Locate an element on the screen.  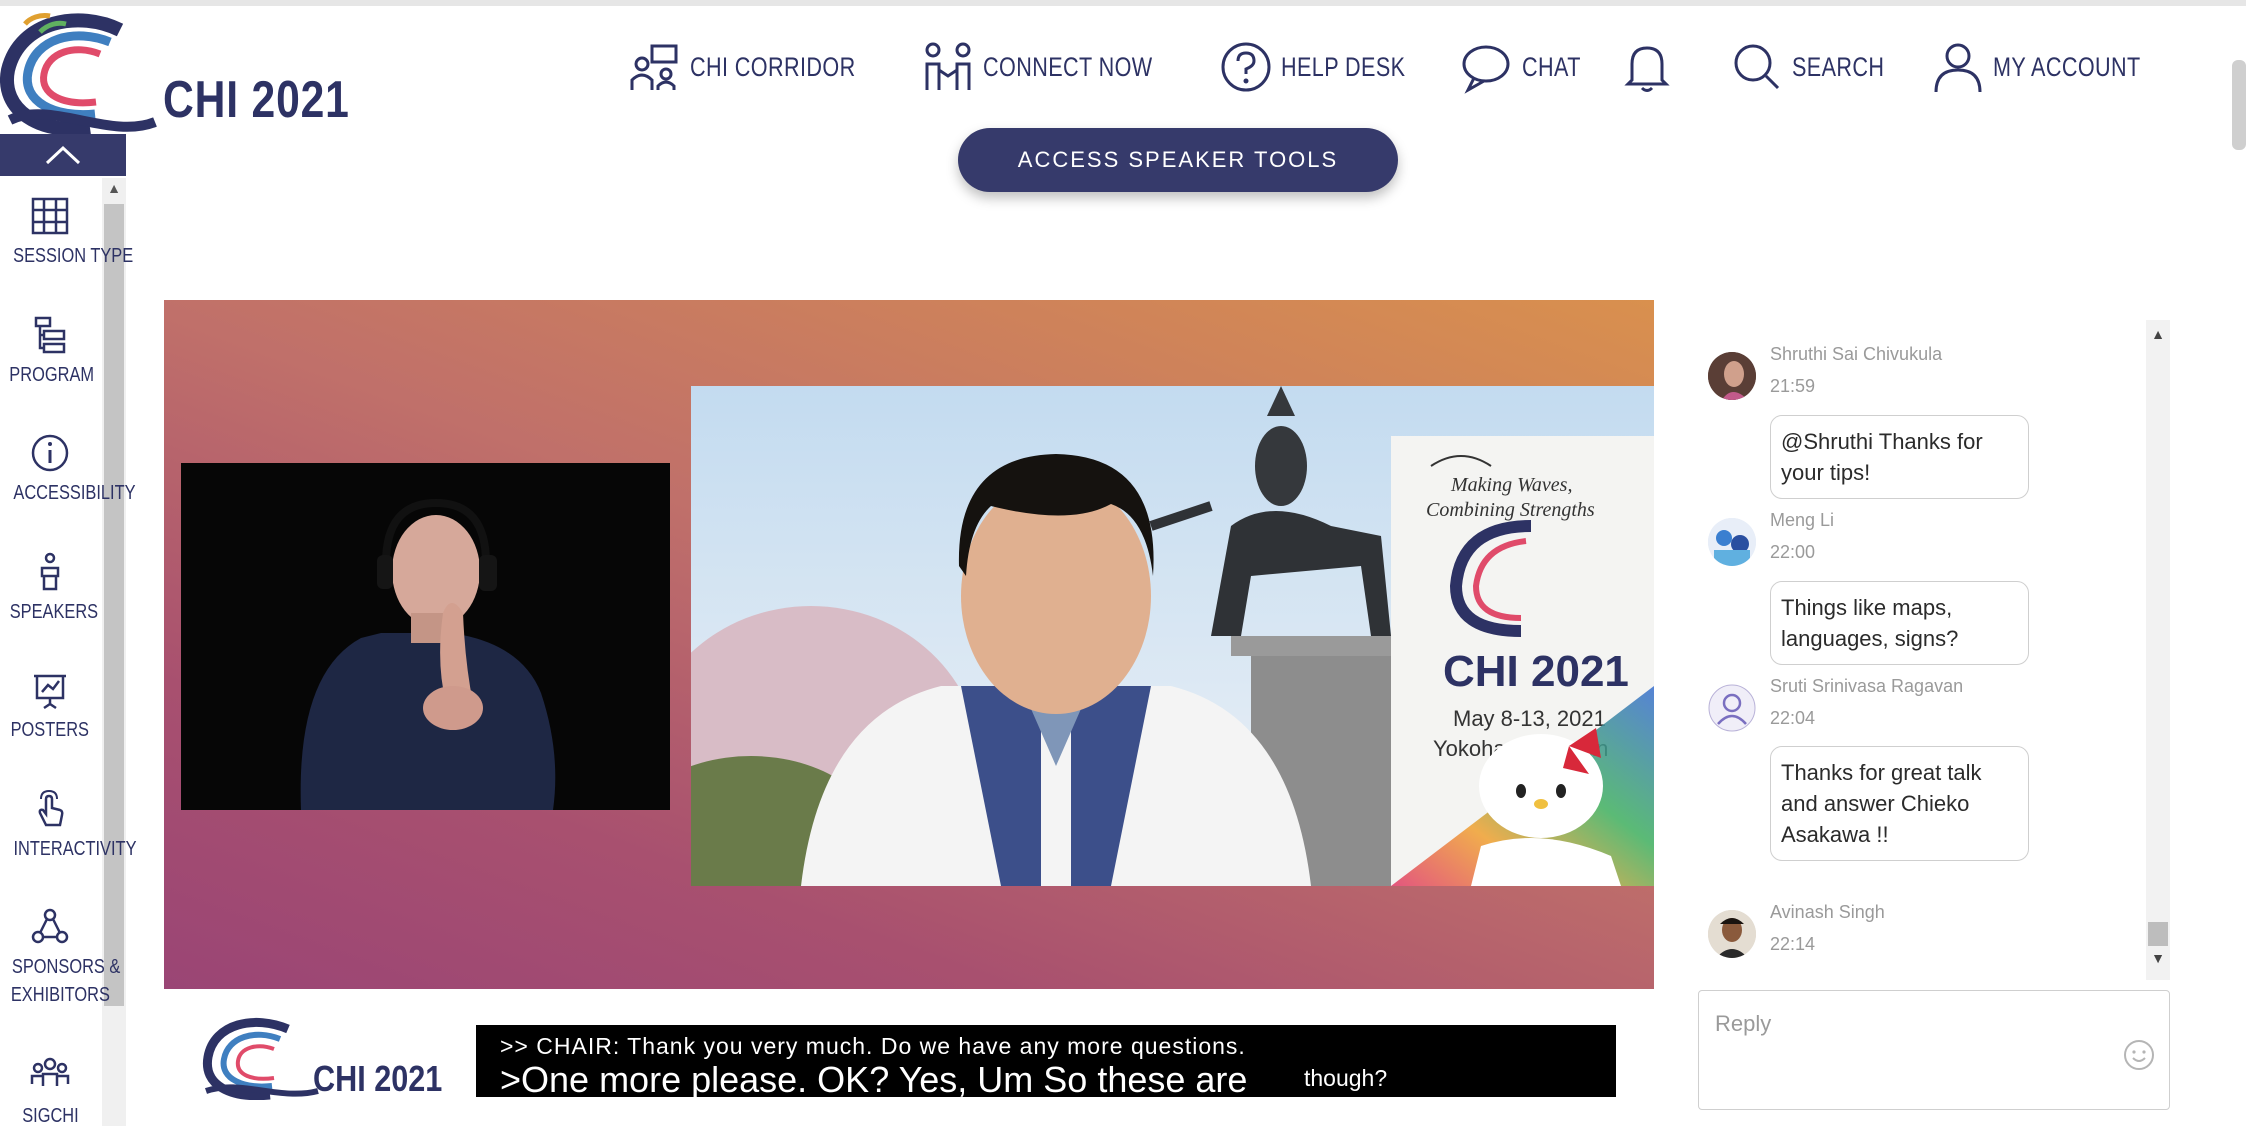
page-scrollbar is located at coordinates (2239, 105).